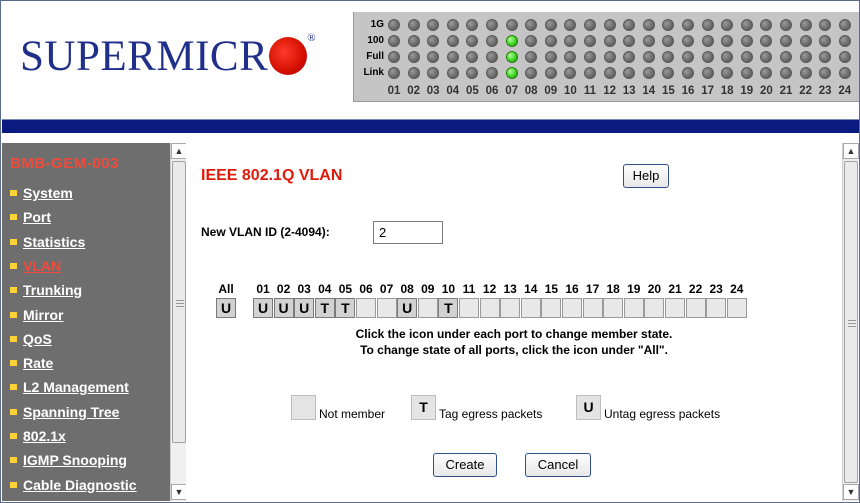 This screenshot has width=860, height=503. What do you see at coordinates (226, 289) in the screenshot?
I see `all-label: All` at bounding box center [226, 289].